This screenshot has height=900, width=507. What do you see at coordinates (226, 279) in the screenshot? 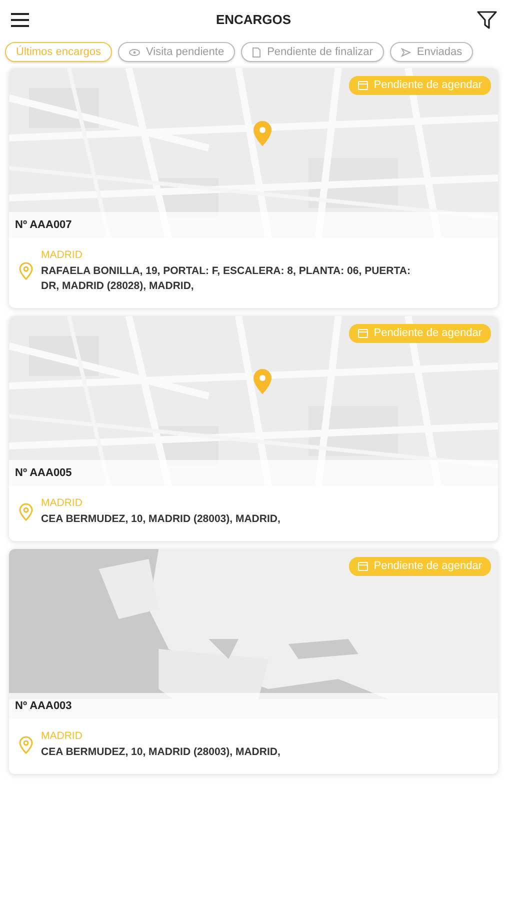
I see `address-text: RAFAELA BONILLA, 19, PORTAL: F, ESCALERA: 8, PLANTA: 06, PUERTA: DR, MADRID (28028), MADRID,` at bounding box center [226, 279].